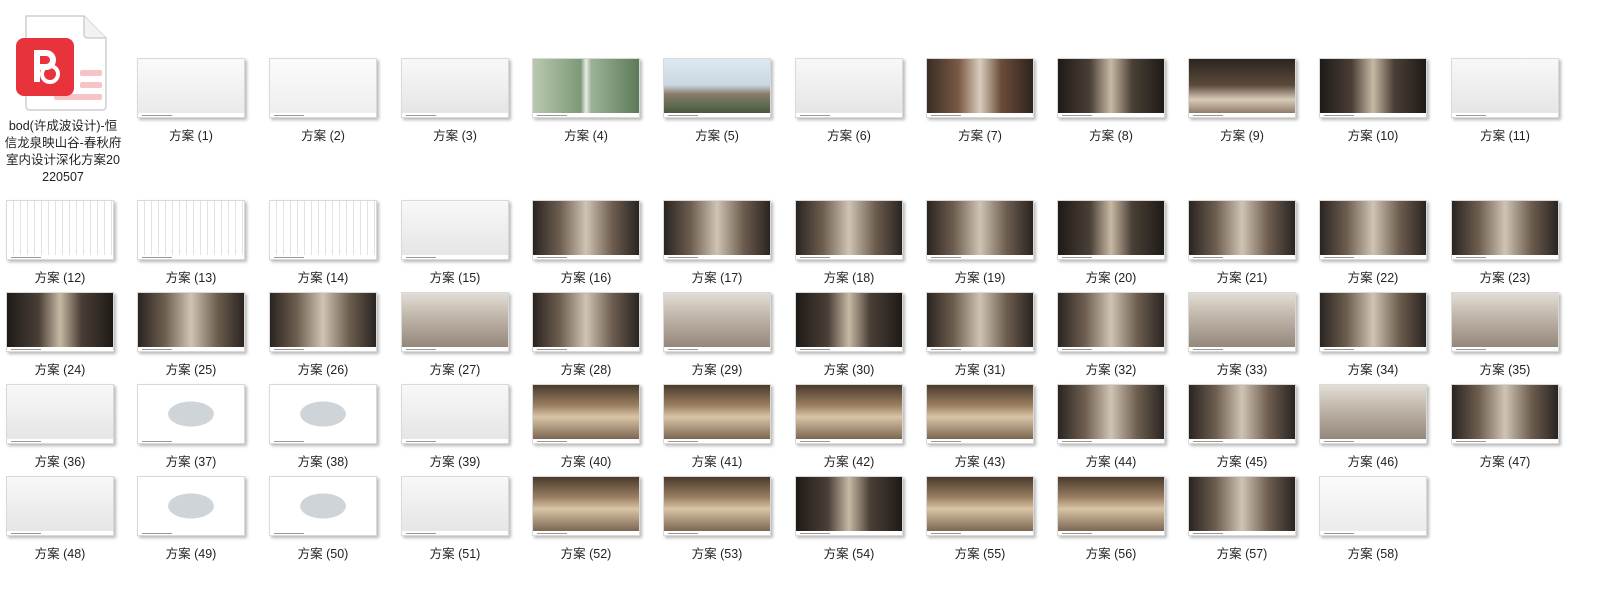  What do you see at coordinates (717, 518) in the screenshot?
I see `thumbnail-item: 方案 (53)` at bounding box center [717, 518].